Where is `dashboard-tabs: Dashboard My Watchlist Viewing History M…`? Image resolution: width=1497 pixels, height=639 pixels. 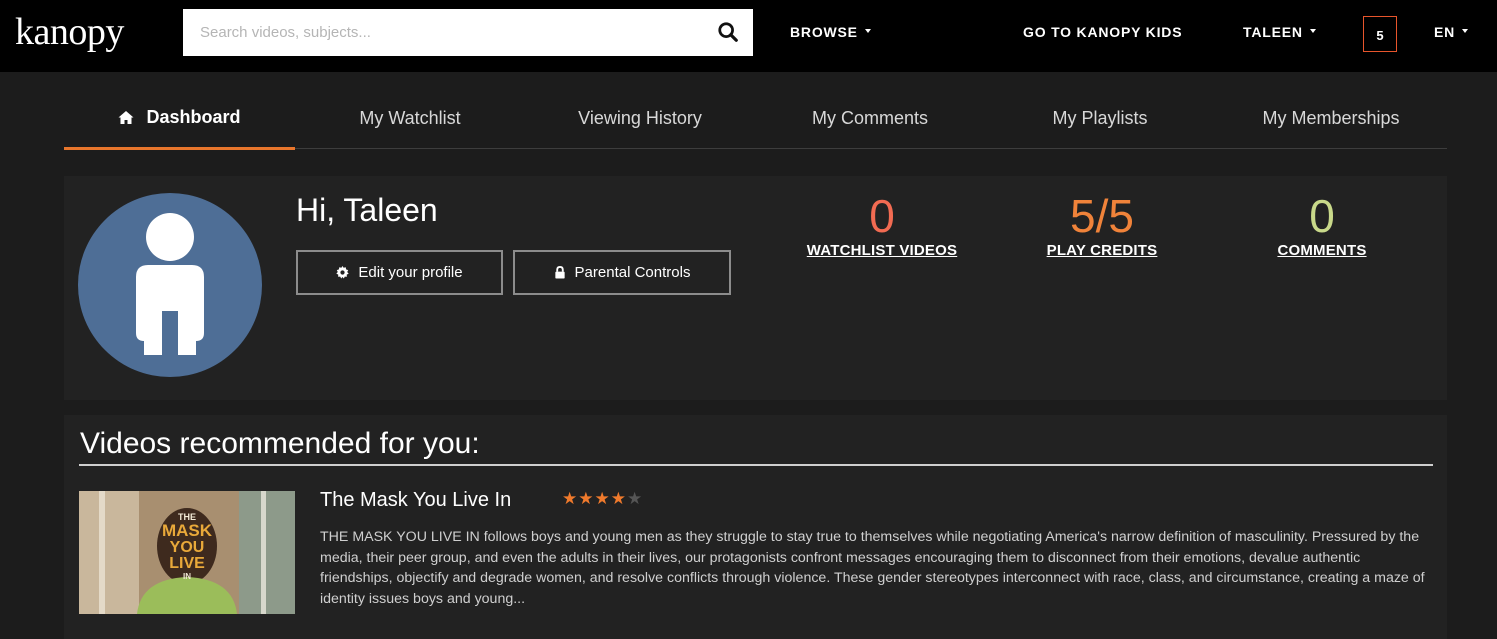
dashboard-tabs: Dashboard My Watchlist Viewing History M… is located at coordinates (755, 119).